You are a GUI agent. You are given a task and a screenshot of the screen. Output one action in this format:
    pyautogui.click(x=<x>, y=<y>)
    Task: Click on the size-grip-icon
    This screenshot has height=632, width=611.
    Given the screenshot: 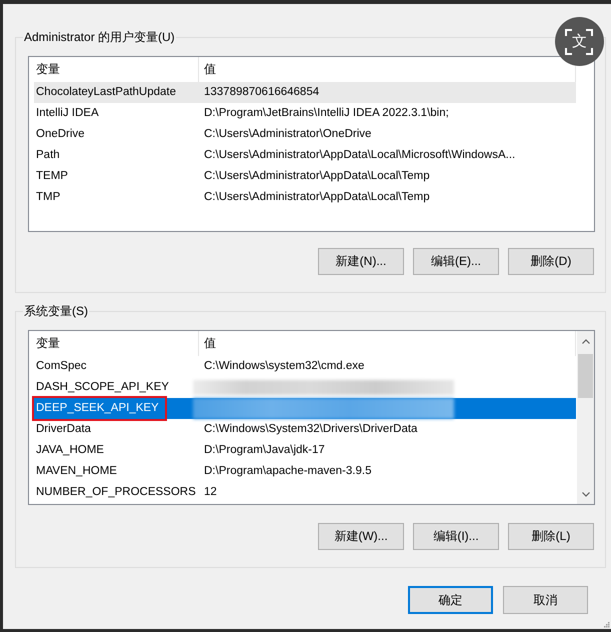 What is the action you would take?
    pyautogui.click(x=607, y=625)
    